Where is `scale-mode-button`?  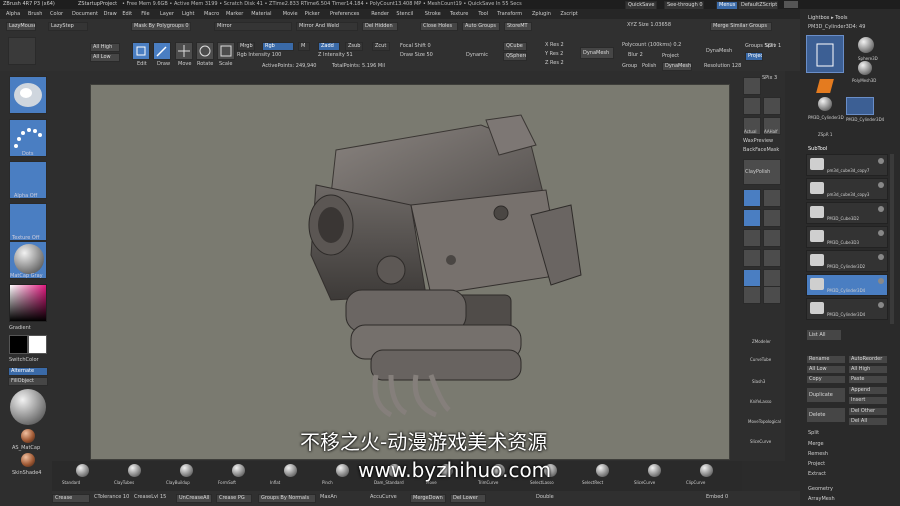 scale-mode-button is located at coordinates (226, 51).